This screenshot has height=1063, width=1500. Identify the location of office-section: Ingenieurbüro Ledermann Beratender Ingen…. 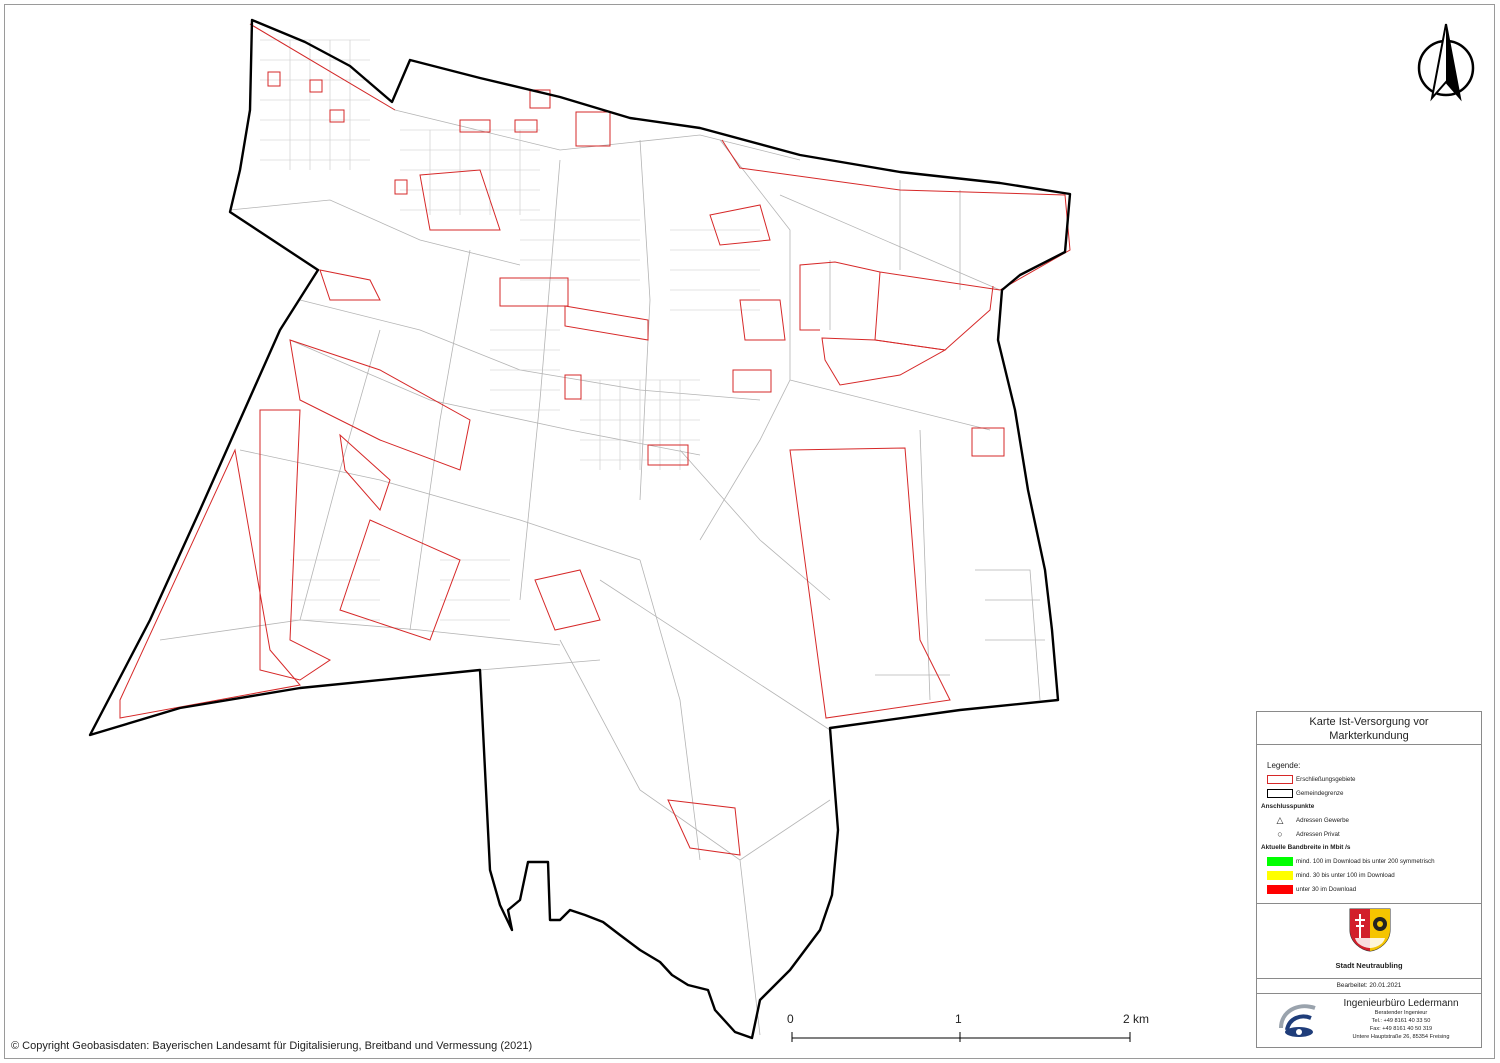
(1369, 1022).